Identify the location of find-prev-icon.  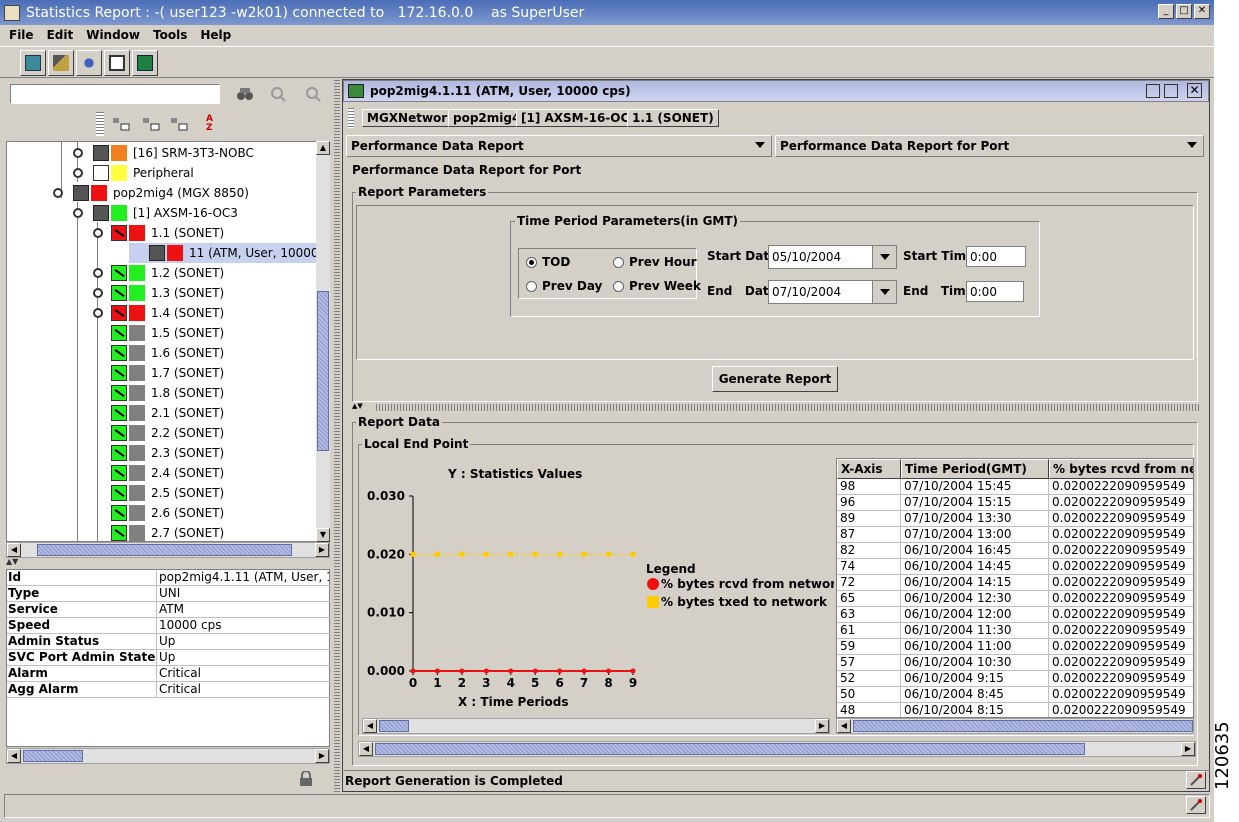
(313, 94).